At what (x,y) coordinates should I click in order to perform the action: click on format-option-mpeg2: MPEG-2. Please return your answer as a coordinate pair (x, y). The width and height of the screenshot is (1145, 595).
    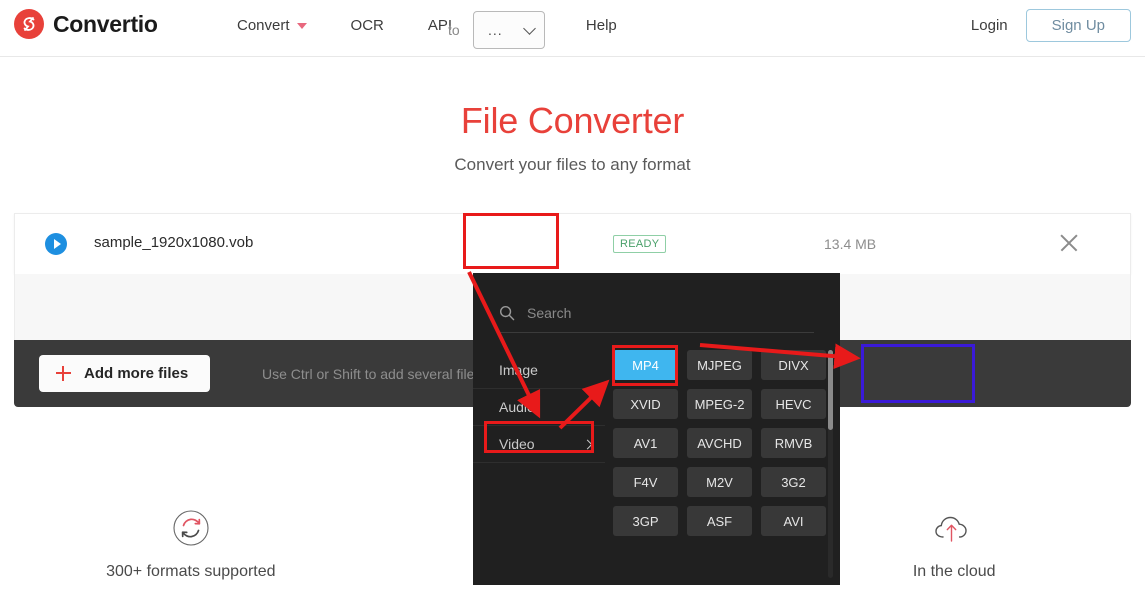
    Looking at the image, I should click on (719, 404).